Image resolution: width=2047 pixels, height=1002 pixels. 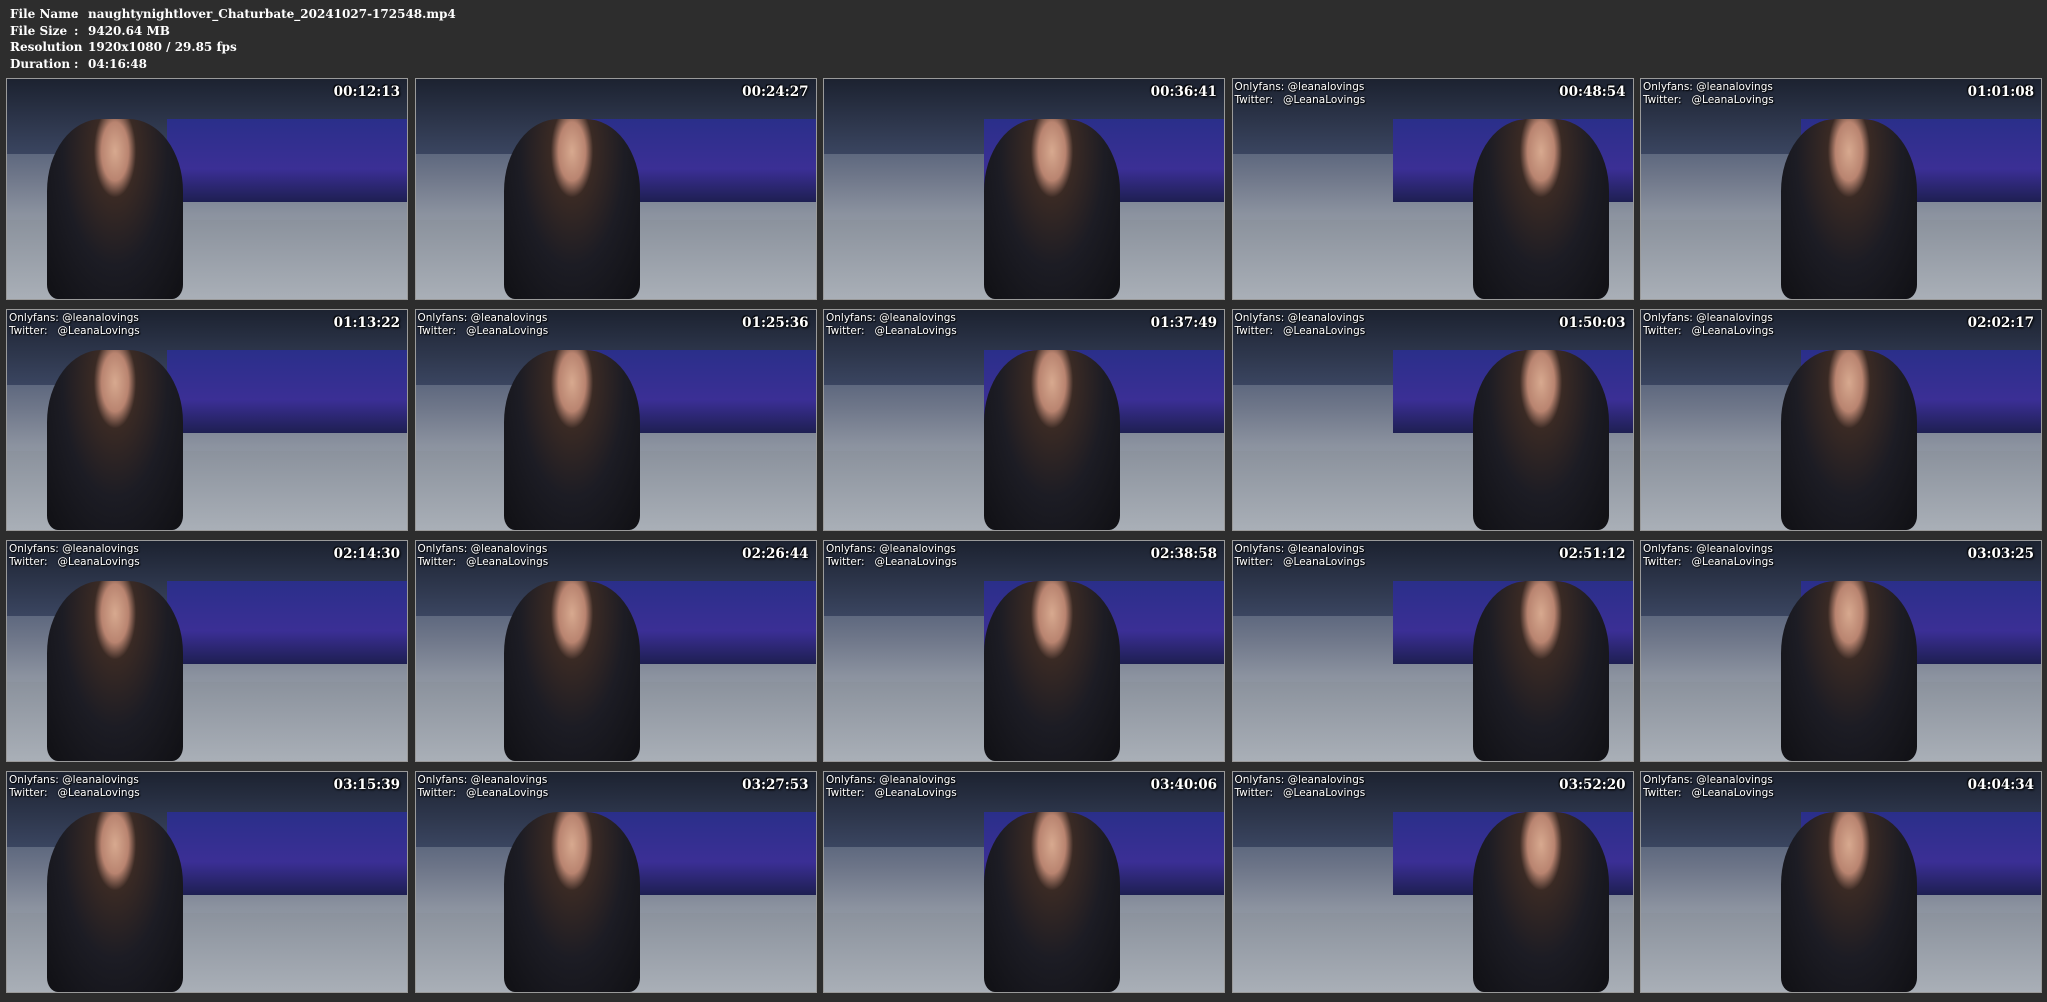 I want to click on thumbnail-timestamp: 01:25:36, so click(x=775, y=323).